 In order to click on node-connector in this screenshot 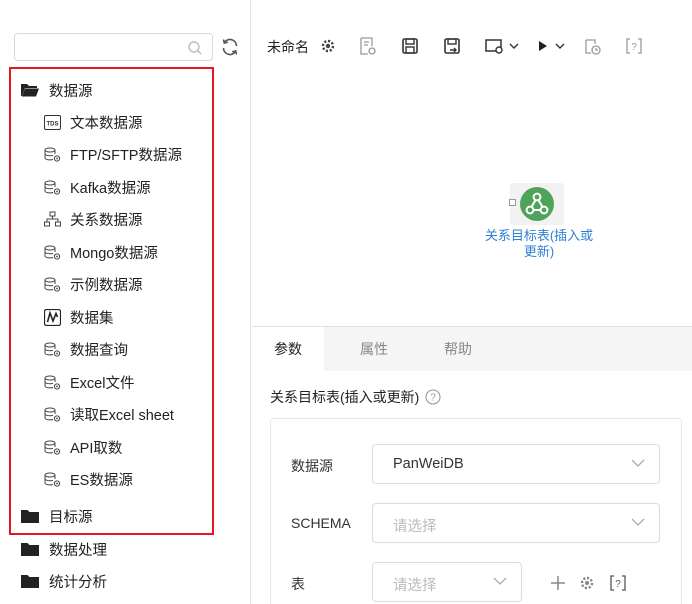, I will do `click(512, 202)`.